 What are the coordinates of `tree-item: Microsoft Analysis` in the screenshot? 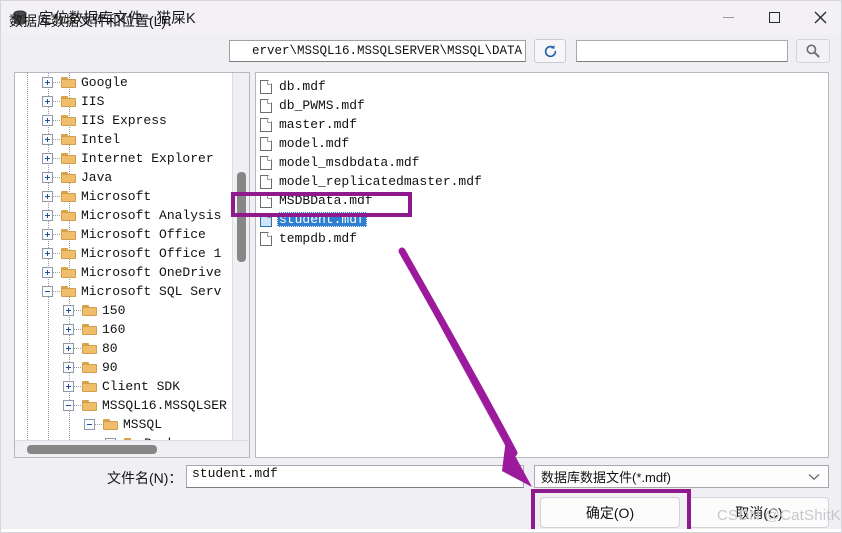 It's located at (124, 215).